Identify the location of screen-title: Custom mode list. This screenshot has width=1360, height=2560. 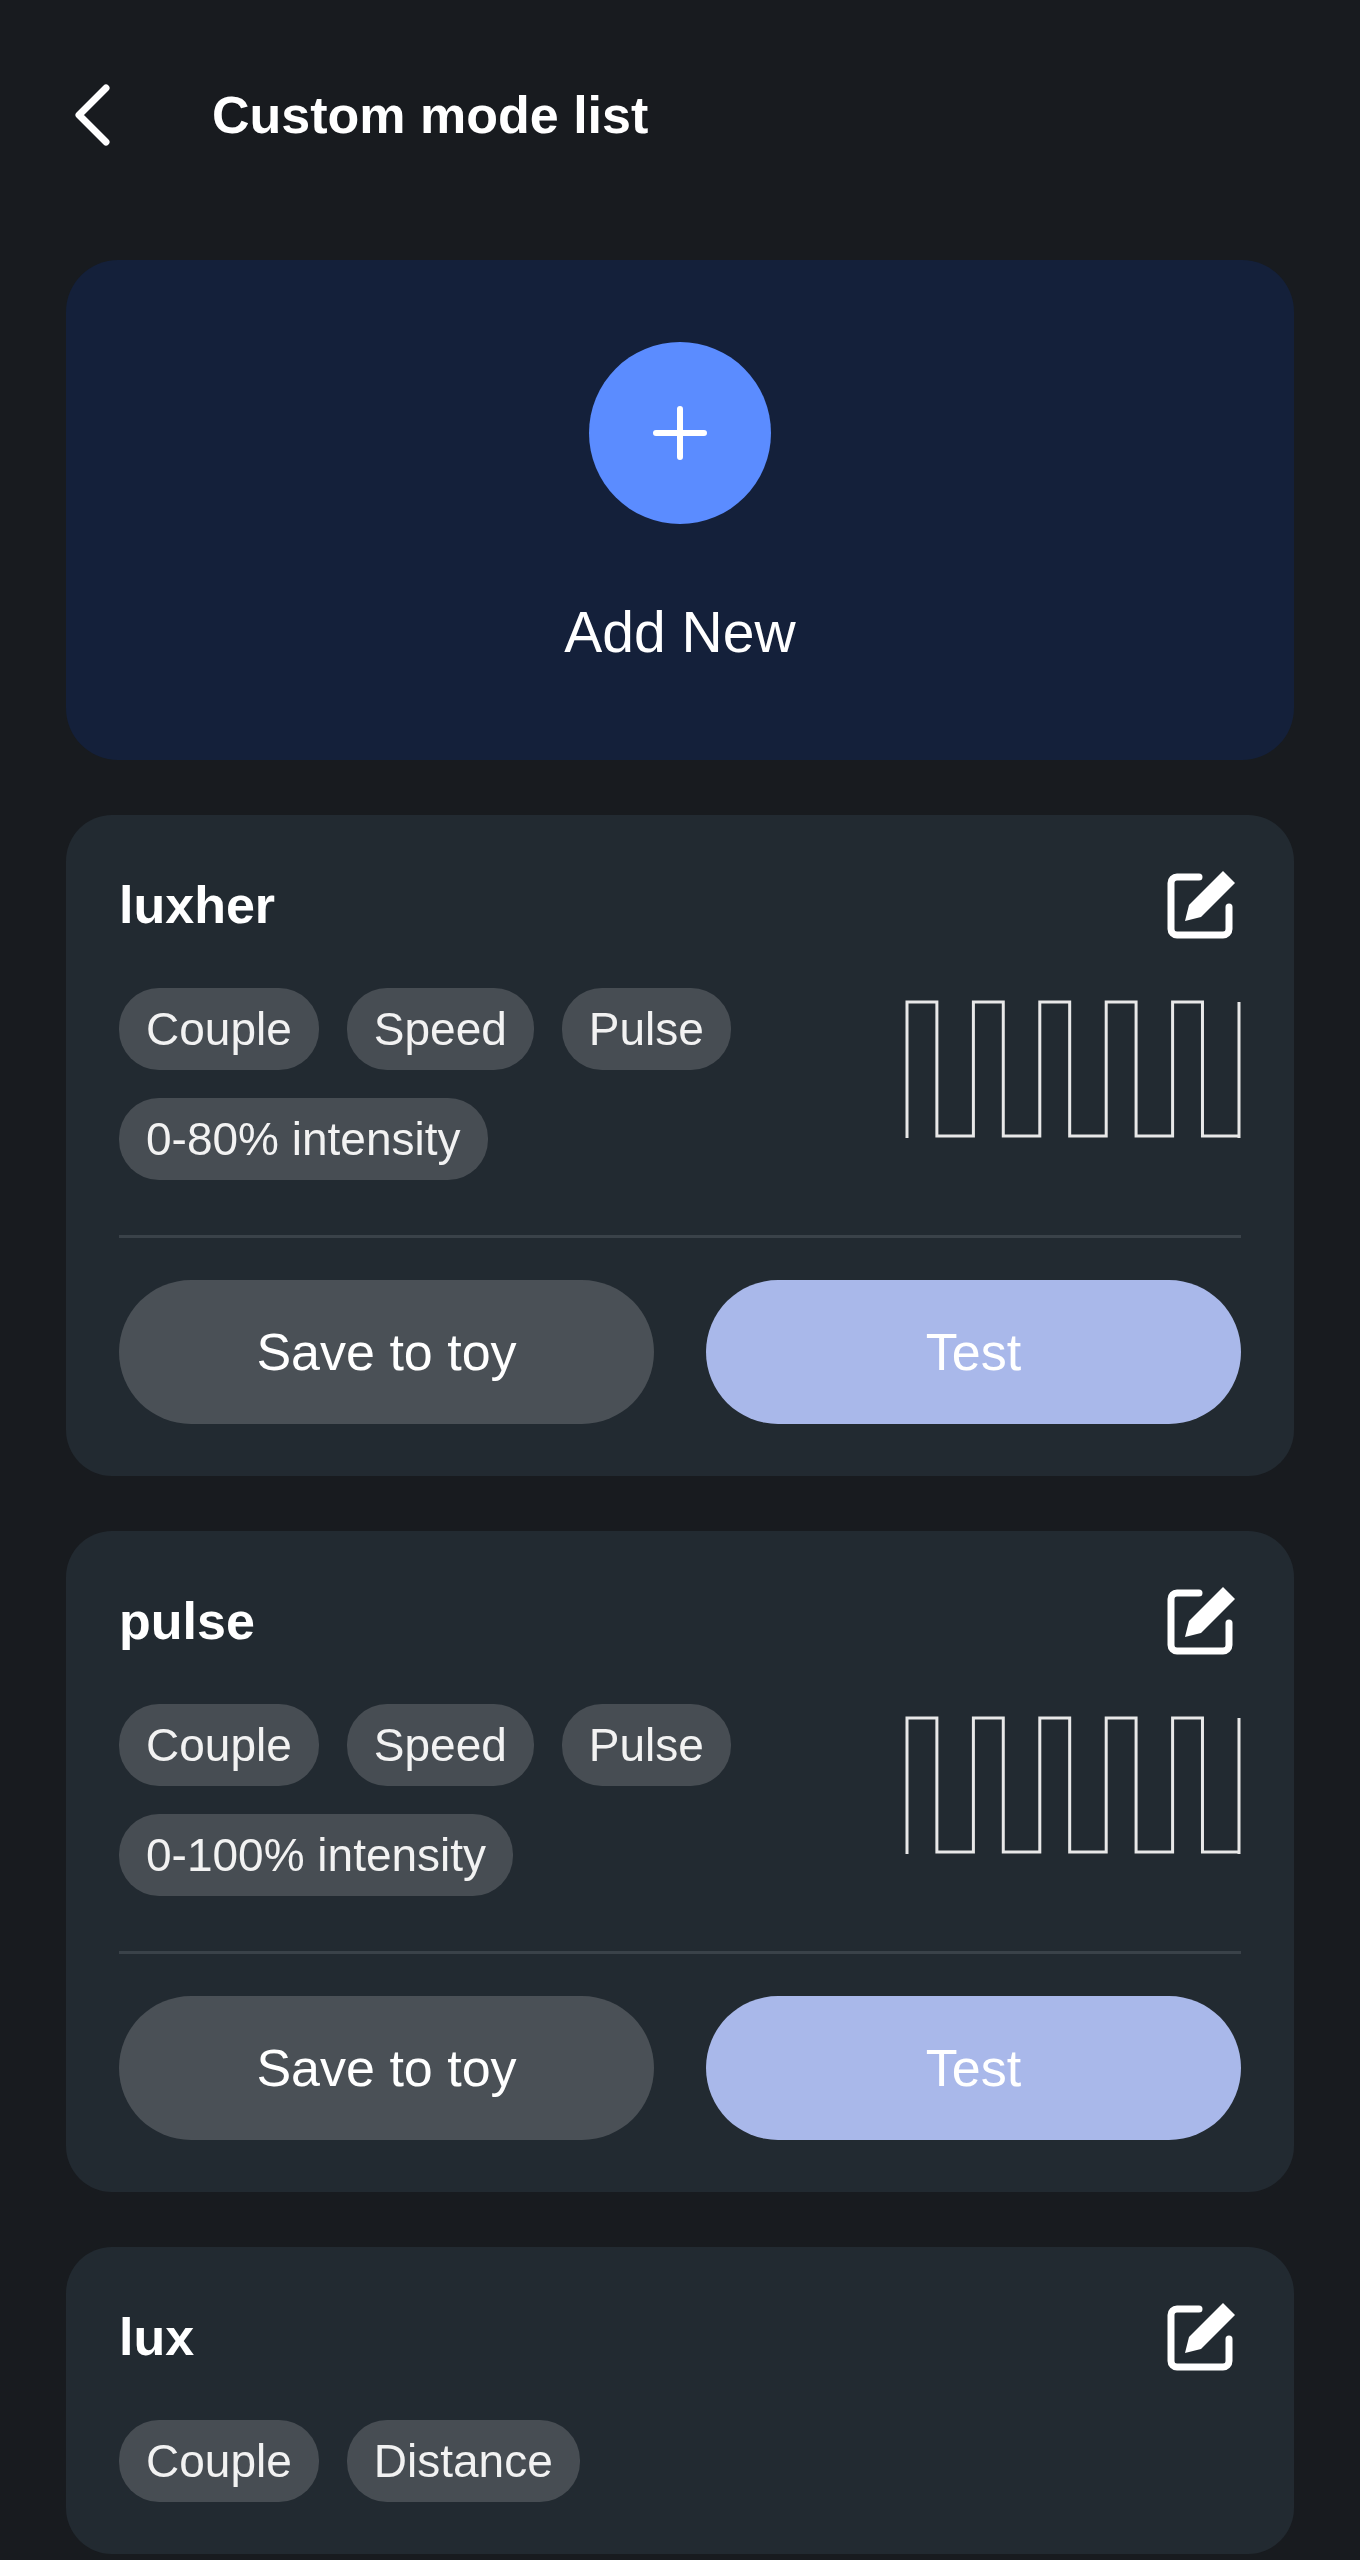
(430, 115).